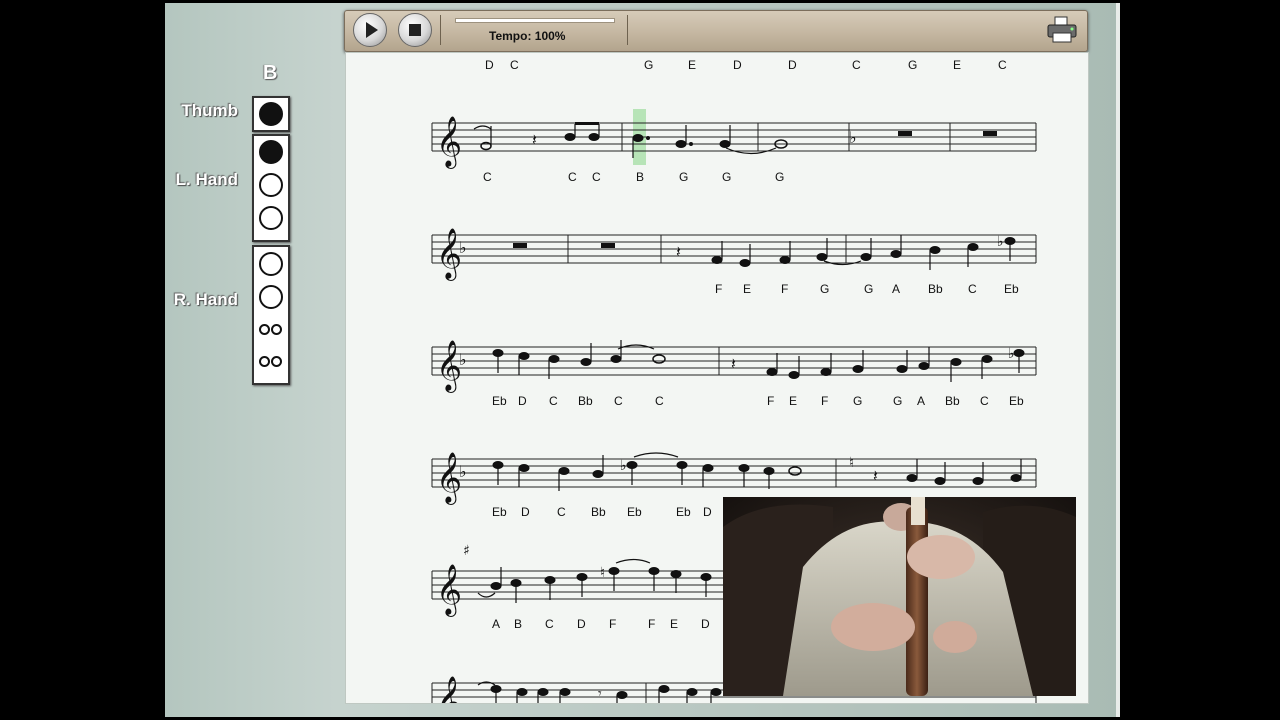 The height and width of the screenshot is (720, 1280). Describe the element at coordinates (415, 30) in the screenshot. I see `stop-button` at that location.